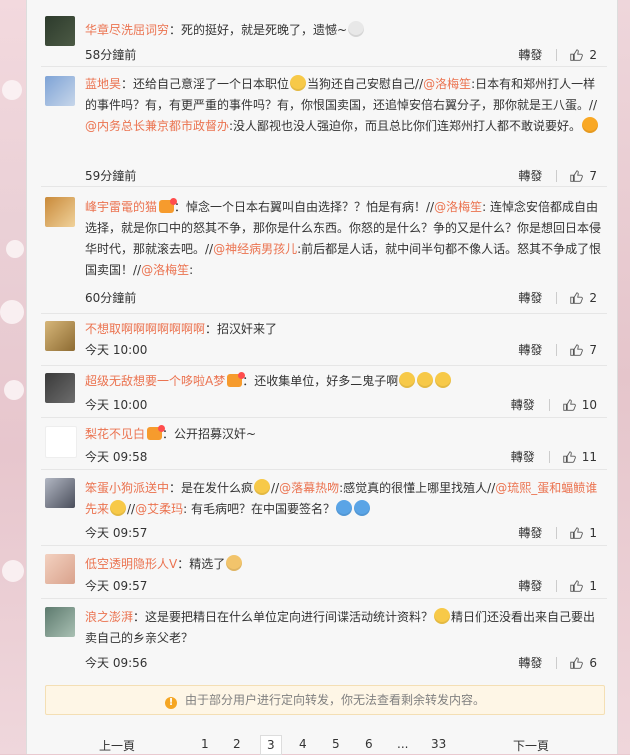 Image resolution: width=630 pixels, height=755 pixels. What do you see at coordinates (116, 663) in the screenshot?
I see `timestamp: 今天 09:56` at bounding box center [116, 663].